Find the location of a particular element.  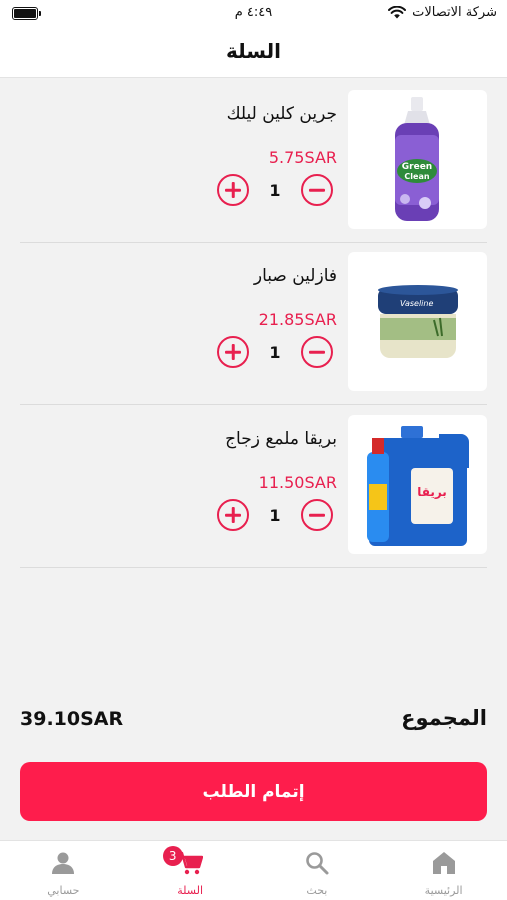

search-icon is located at coordinates (317, 863).